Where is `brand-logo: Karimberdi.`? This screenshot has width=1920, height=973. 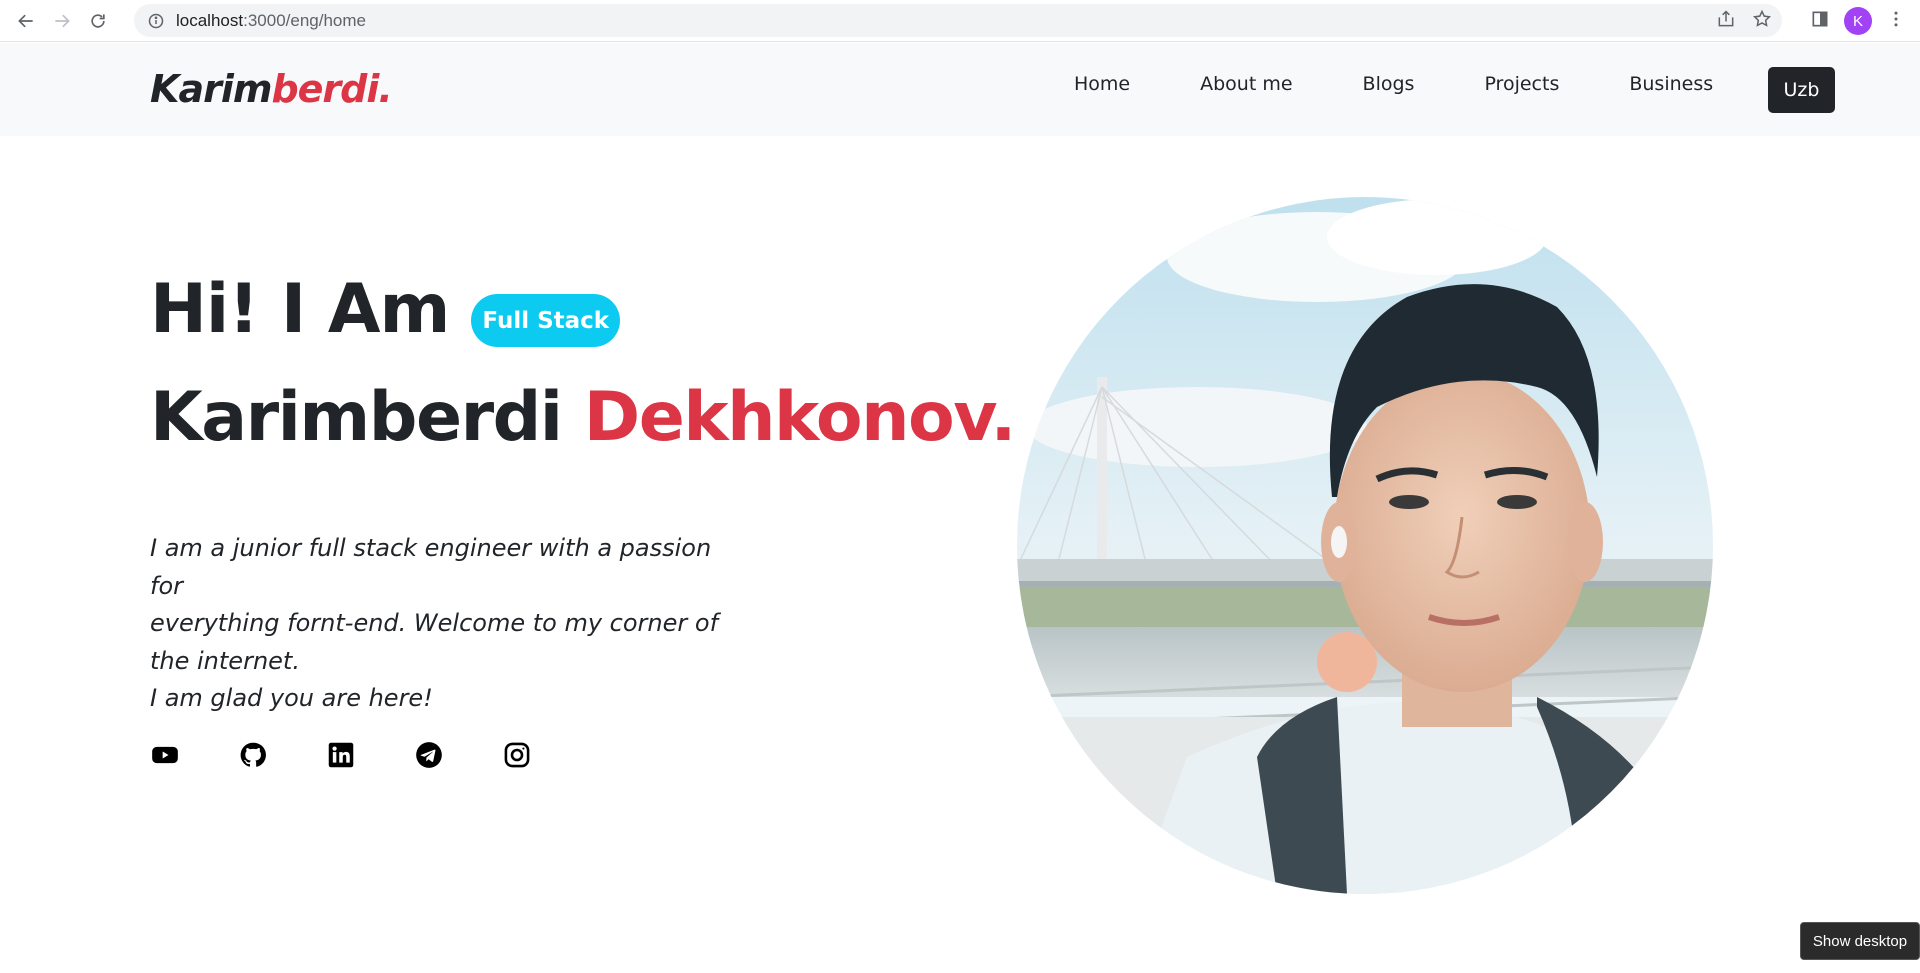
brand-logo: Karimberdi. is located at coordinates (271, 89).